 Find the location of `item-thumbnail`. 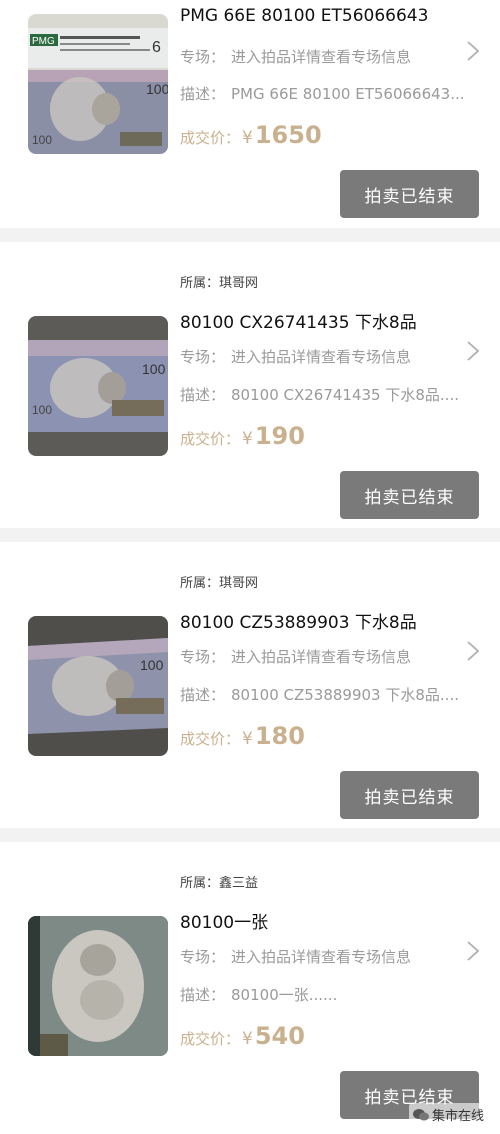

item-thumbnail is located at coordinates (98, 986).